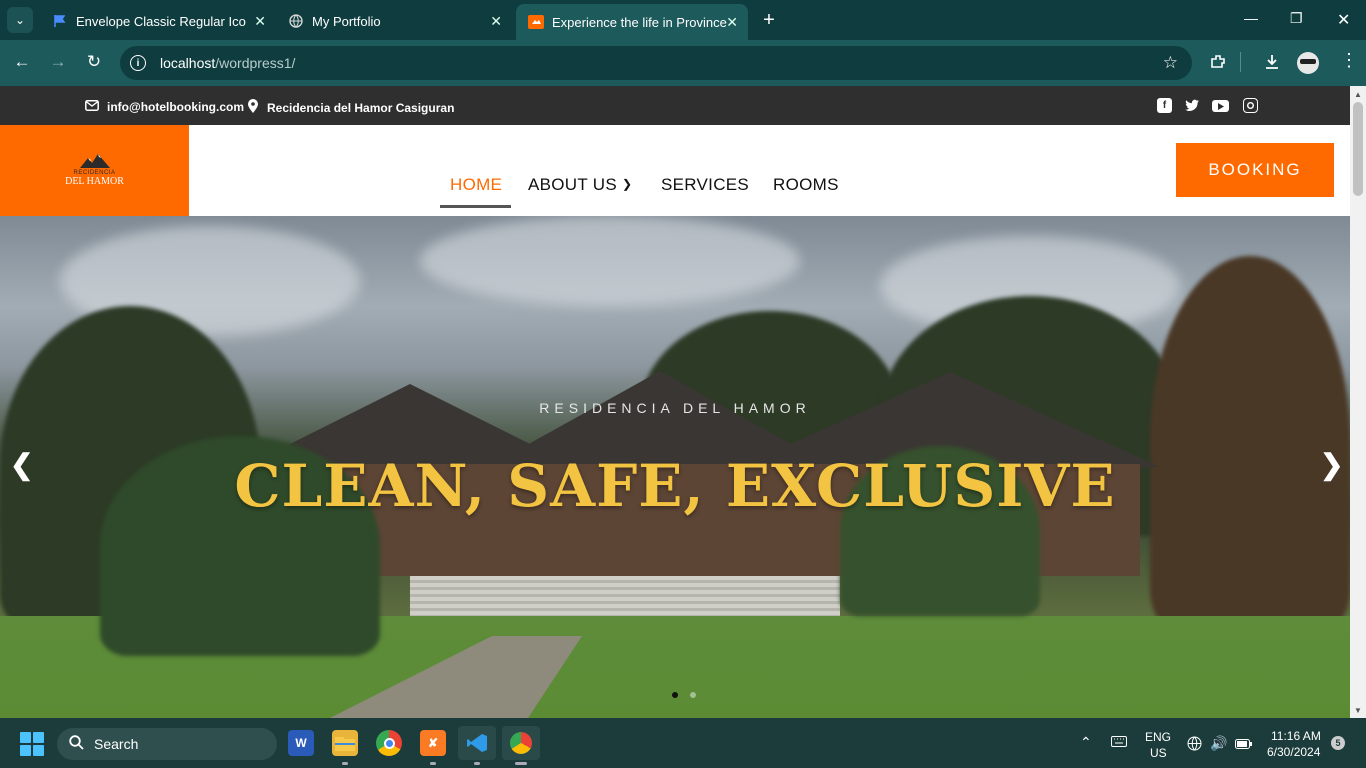 This screenshot has height=768, width=1366. I want to click on language-line2: US, so click(1158, 753).